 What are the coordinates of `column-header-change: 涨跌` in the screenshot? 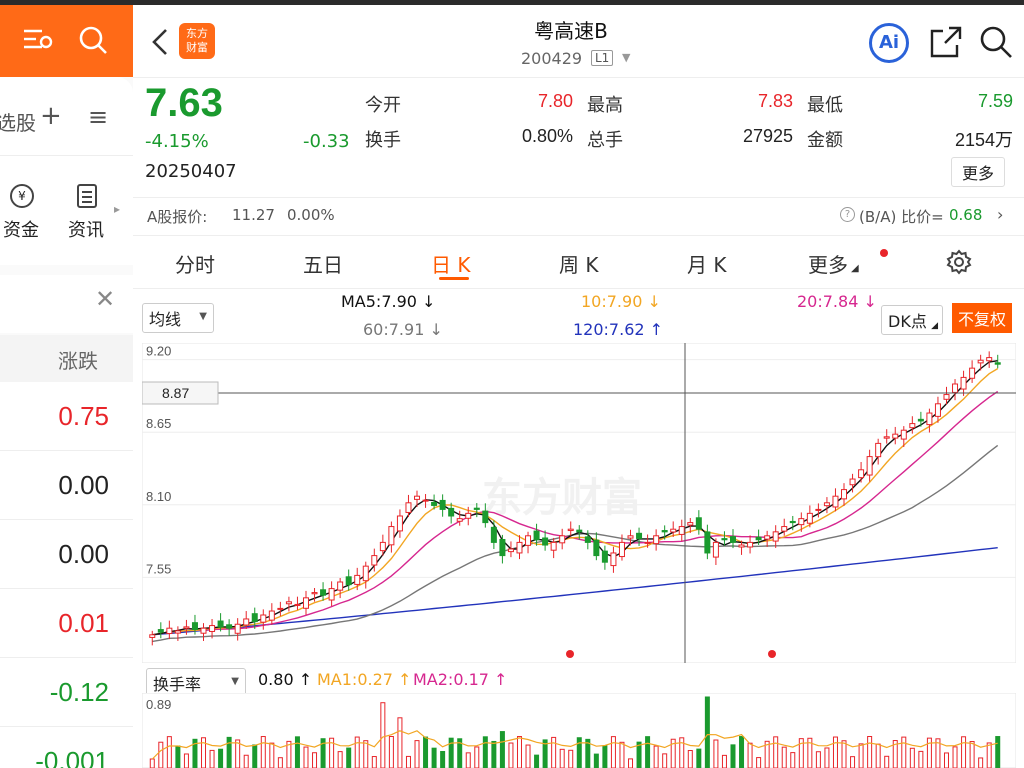 It's located at (78, 359).